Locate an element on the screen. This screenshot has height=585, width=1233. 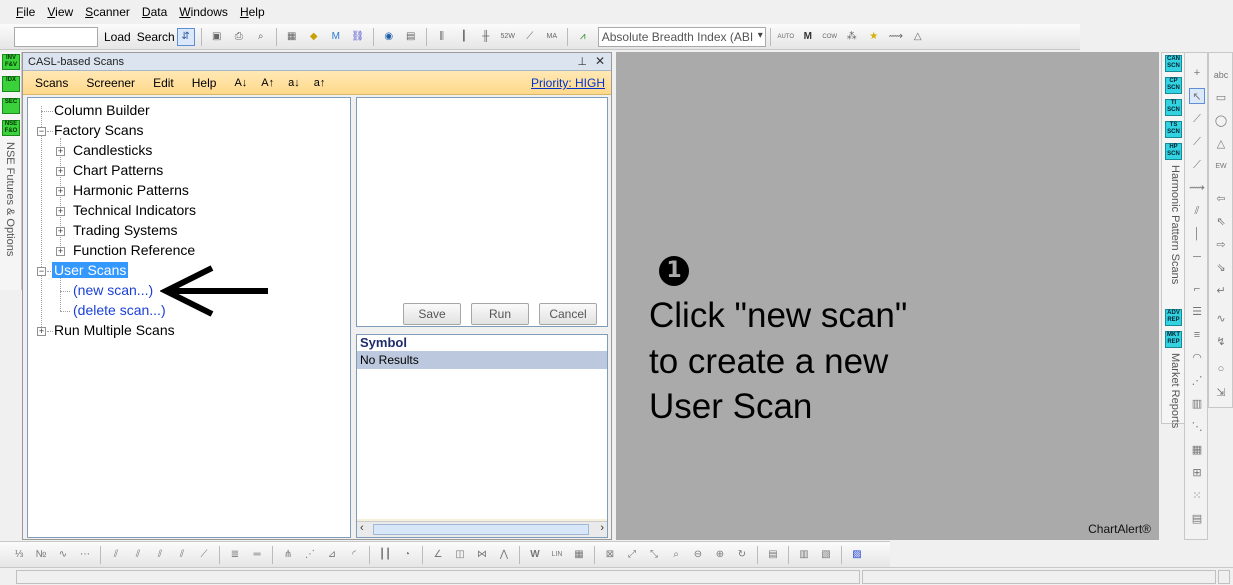
crosshair-icon: + is located at coordinates (1197, 73).